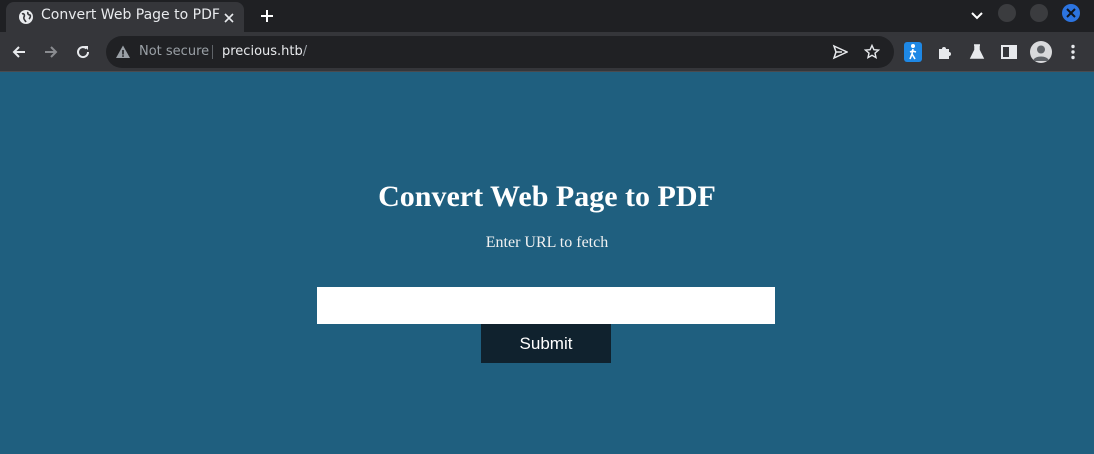 This screenshot has height=454, width=1094. Describe the element at coordinates (1039, 13) in the screenshot. I see `maximize-window-button` at that location.